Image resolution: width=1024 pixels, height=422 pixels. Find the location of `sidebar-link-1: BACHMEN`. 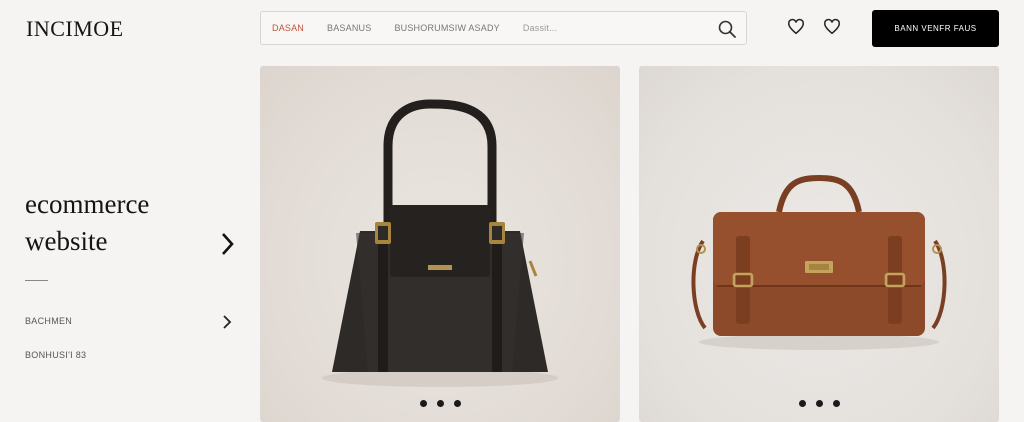

sidebar-link-1: BACHMEN is located at coordinates (48, 321).